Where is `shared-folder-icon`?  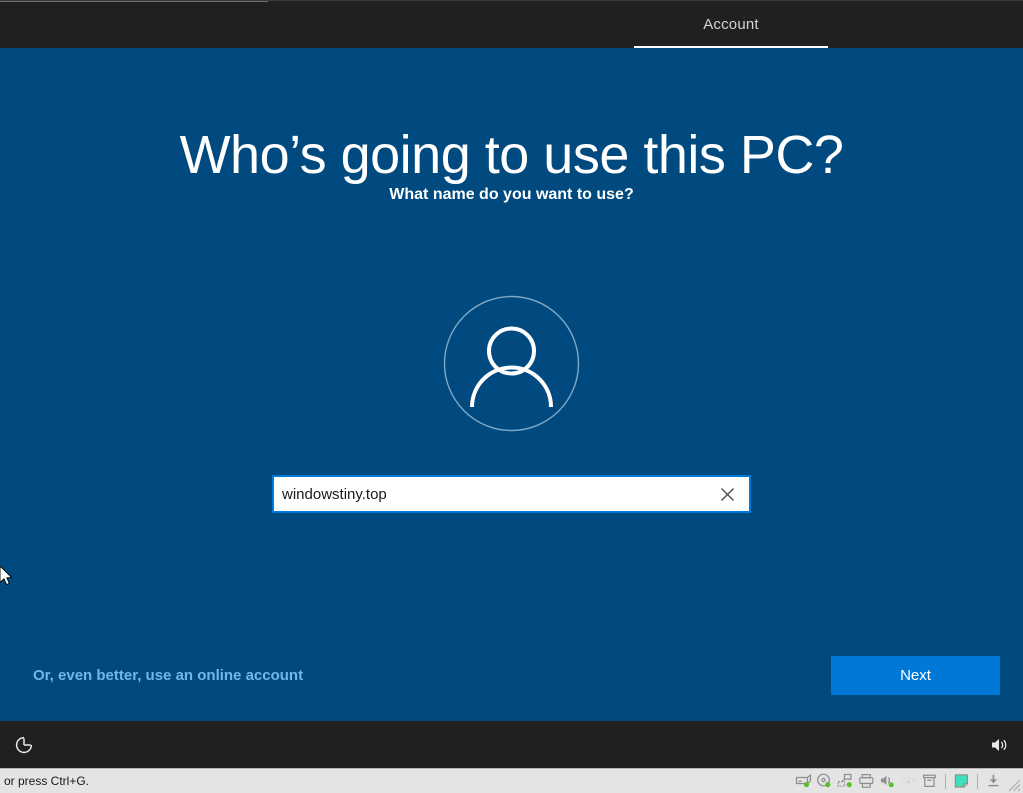
shared-folder-icon is located at coordinates (929, 781).